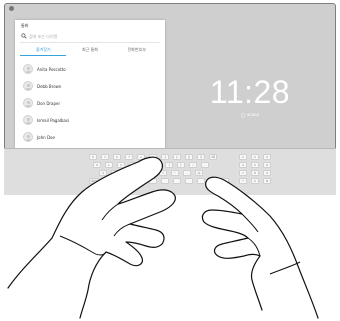 The height and width of the screenshot is (321, 340). I want to click on keyboard-key: ㅈ, so click(105, 157).